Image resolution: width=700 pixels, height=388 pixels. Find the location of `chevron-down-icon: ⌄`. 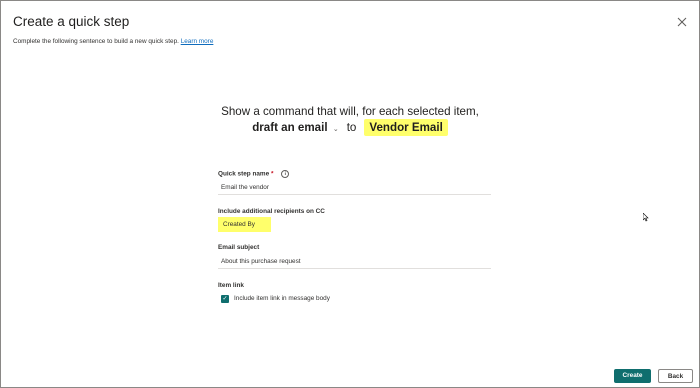

chevron-down-icon: ⌄ is located at coordinates (335, 129).